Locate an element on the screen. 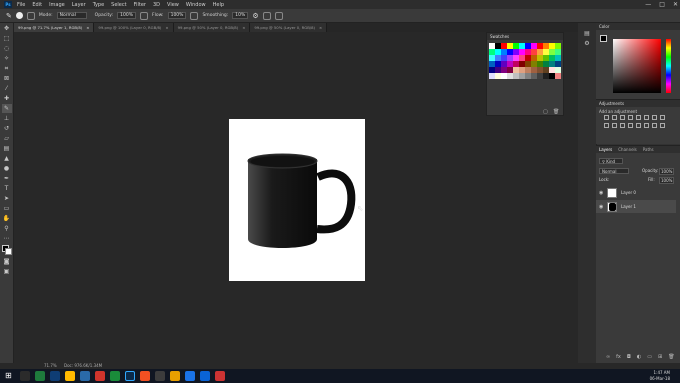 The width and height of the screenshot is (680, 383). eyedropper-tool-icon: ⁄ is located at coordinates (7, 88).